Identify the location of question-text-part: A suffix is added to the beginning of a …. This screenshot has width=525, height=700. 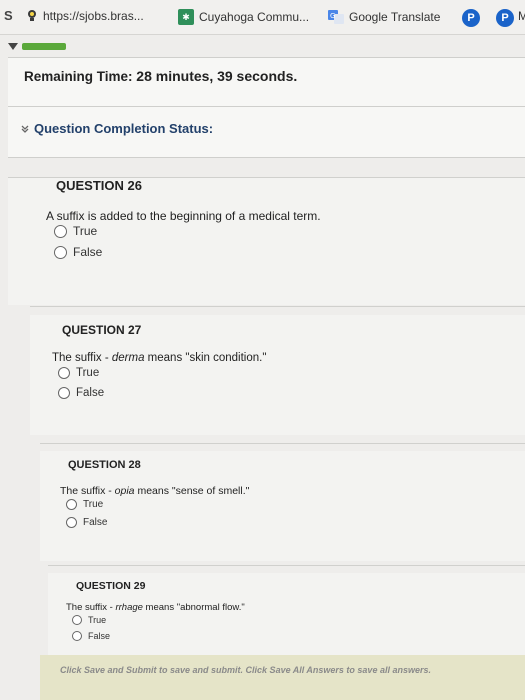
(183, 216).